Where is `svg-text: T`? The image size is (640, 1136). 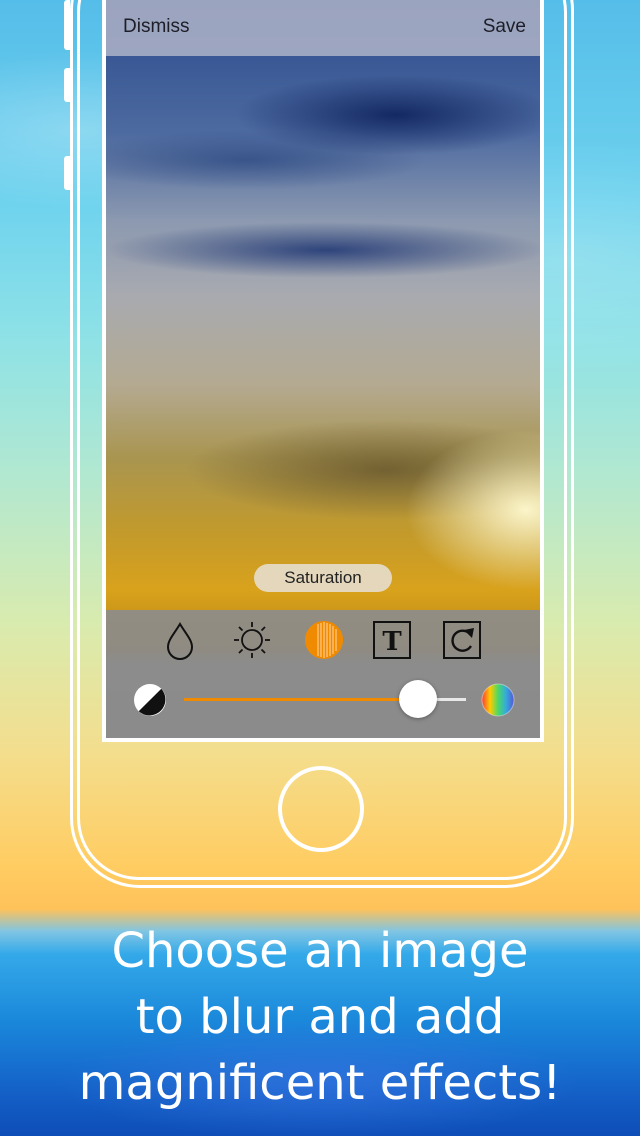 svg-text: T is located at coordinates (392, 642).